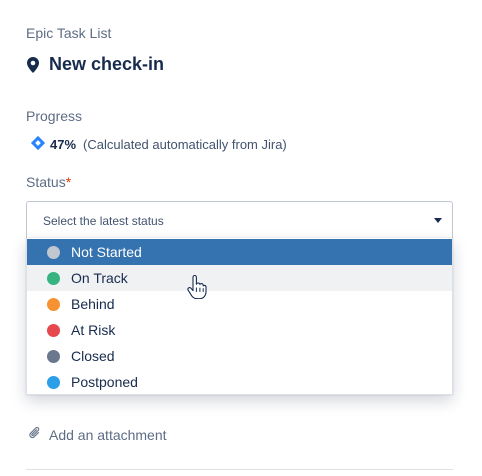  What do you see at coordinates (93, 304) in the screenshot?
I see `status-option-label: Behind` at bounding box center [93, 304].